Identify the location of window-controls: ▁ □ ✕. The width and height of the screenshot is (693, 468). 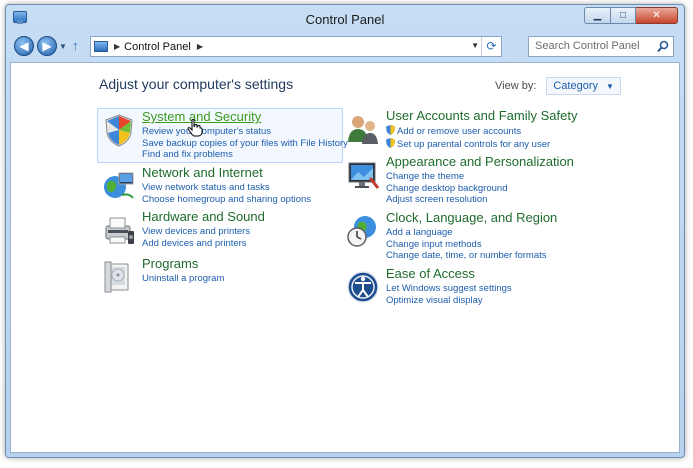
(631, 15).